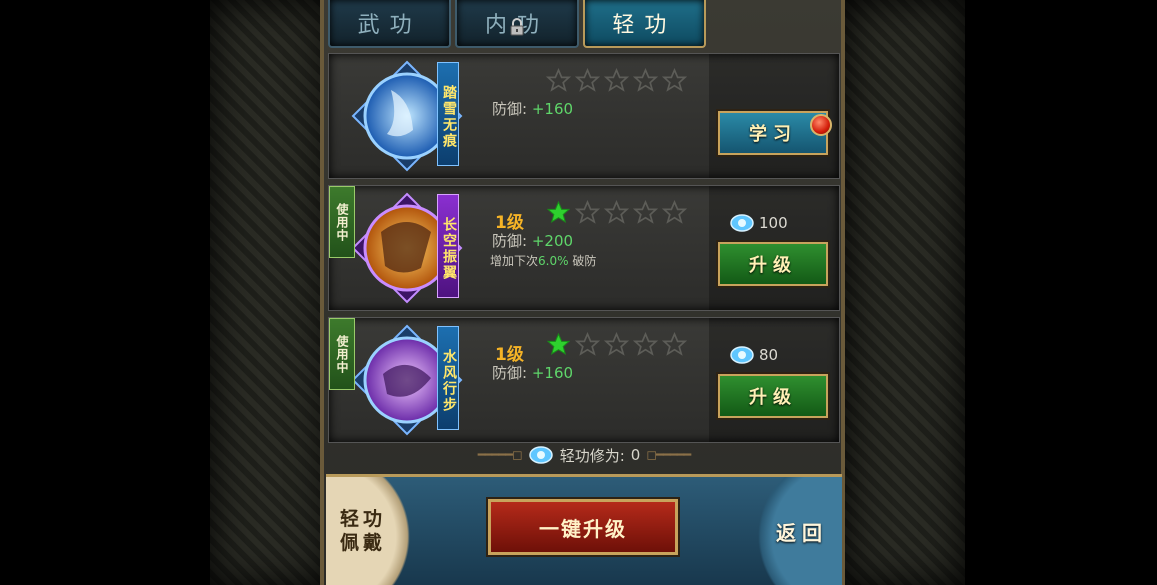  Describe the element at coordinates (635, 455) in the screenshot. I see `cultivation-value: 0` at that location.